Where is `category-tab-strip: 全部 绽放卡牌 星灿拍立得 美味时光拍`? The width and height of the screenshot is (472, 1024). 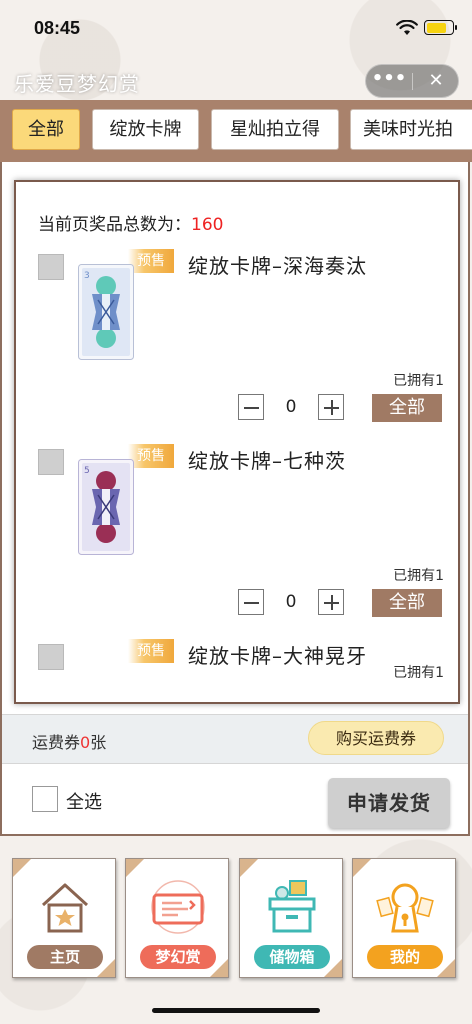 category-tab-strip: 全部 绽放卡牌 星灿拍立得 美味时光拍 is located at coordinates (236, 131).